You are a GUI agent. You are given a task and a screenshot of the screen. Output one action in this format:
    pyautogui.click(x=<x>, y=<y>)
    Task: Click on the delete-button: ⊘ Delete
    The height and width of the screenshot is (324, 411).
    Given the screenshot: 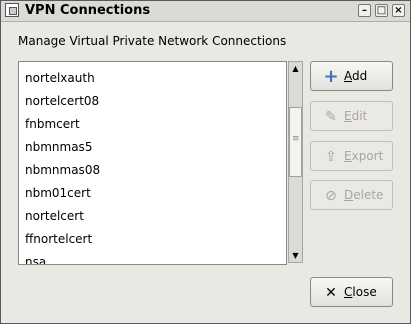 What is the action you would take?
    pyautogui.click(x=351, y=195)
    